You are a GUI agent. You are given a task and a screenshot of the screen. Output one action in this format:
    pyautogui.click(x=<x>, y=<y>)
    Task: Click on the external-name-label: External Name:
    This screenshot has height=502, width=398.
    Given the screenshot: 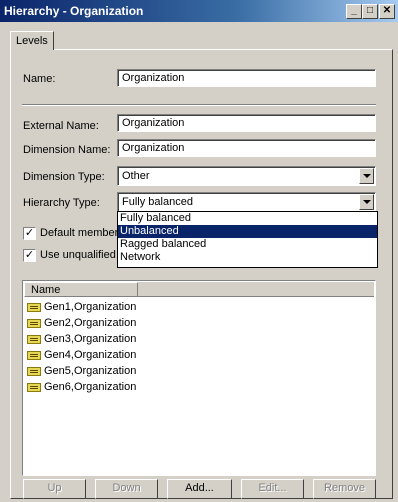 What is the action you would take?
    pyautogui.click(x=61, y=126)
    